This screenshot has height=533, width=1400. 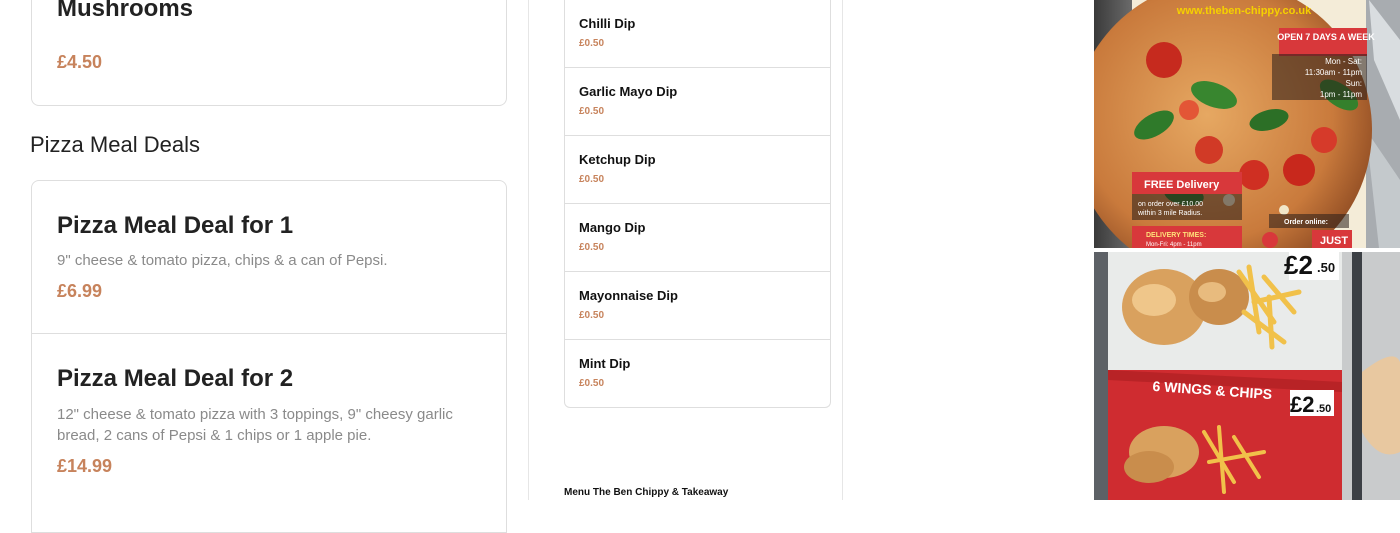 What do you see at coordinates (612, 227) in the screenshot?
I see `dip-name: Mango Dip` at bounding box center [612, 227].